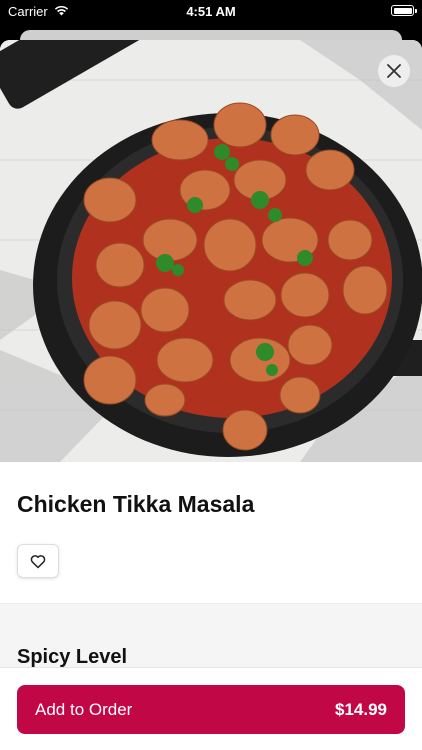  I want to click on close-icon, so click(394, 71).